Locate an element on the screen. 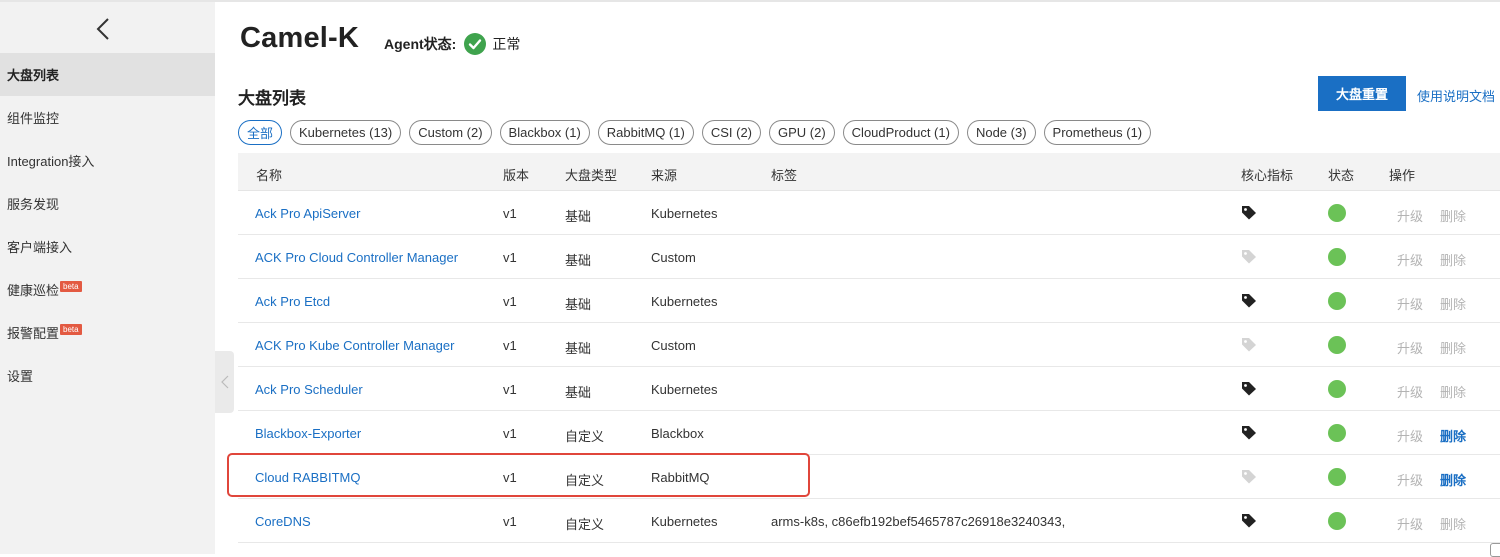 Image resolution: width=1500 pixels, height=557 pixels. sidebar-item-label: 服务发现 is located at coordinates (33, 204).